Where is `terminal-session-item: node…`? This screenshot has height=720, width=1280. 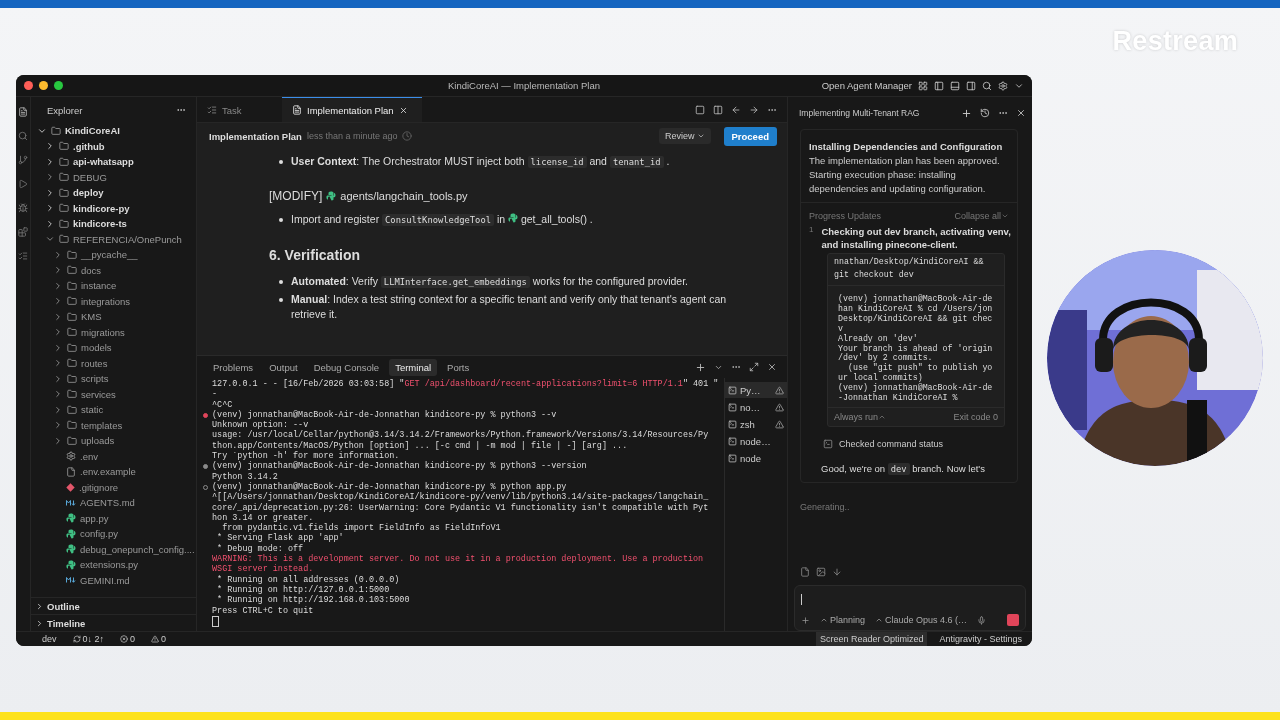
terminal-session-item: node… is located at coordinates (756, 441).